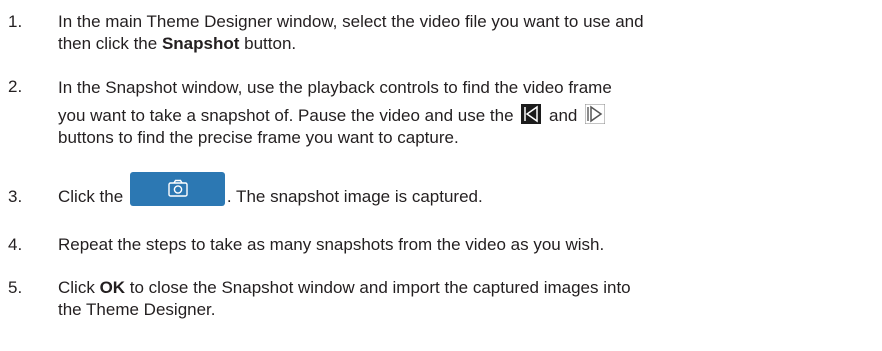 This screenshot has width=882, height=351. Describe the element at coordinates (110, 43) in the screenshot. I see `text-run: then click the` at that location.